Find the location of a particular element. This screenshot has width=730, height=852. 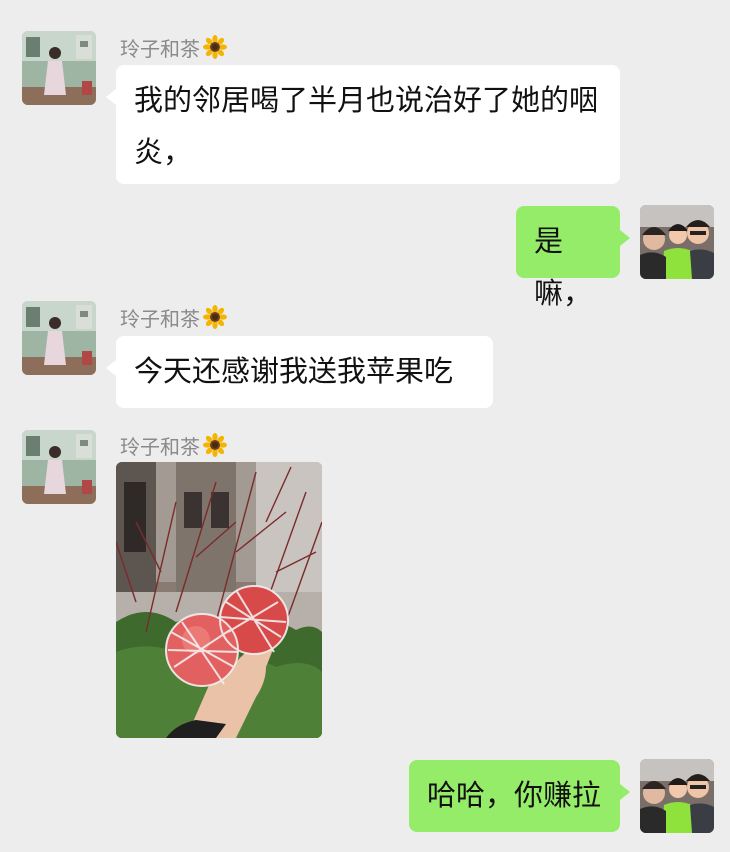

message-bubble-outgoing: 哈哈，你赚拉 is located at coordinates (519, 796).